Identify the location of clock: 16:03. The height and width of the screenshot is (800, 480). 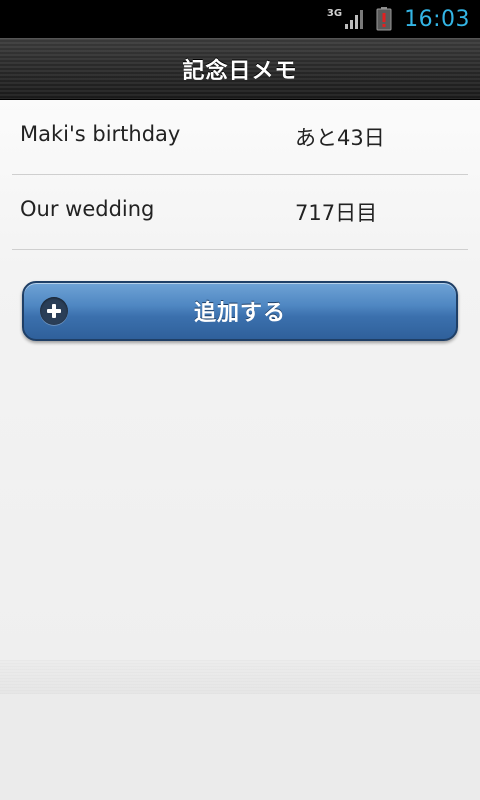
(437, 19).